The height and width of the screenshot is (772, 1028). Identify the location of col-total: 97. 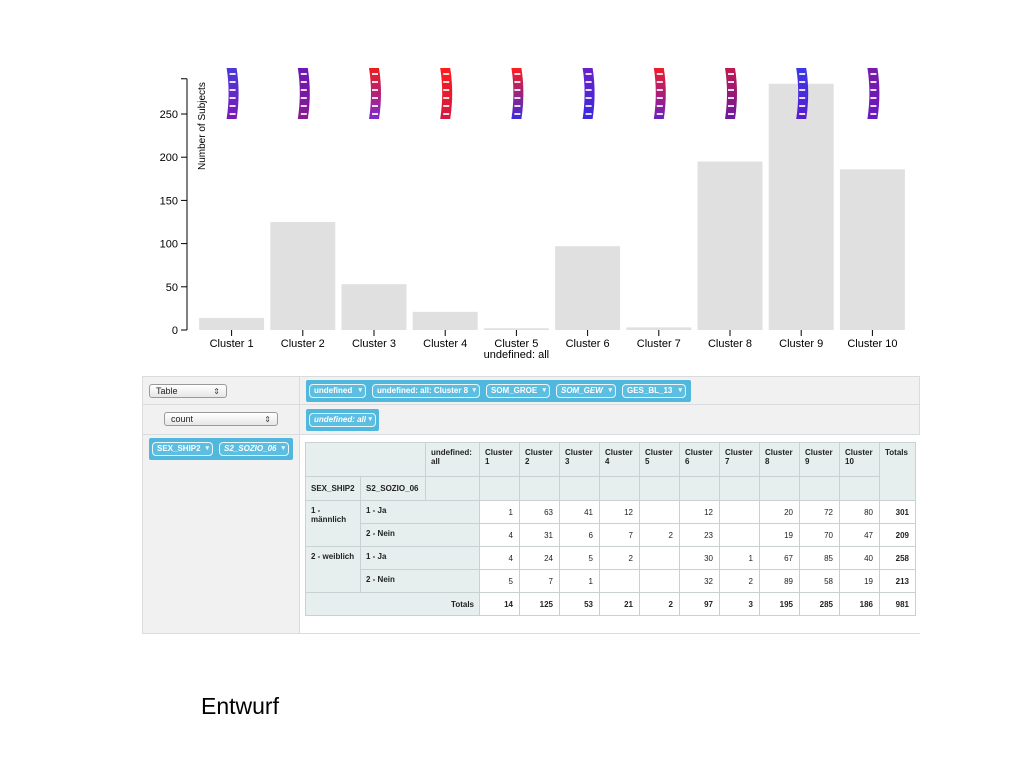
(699, 604).